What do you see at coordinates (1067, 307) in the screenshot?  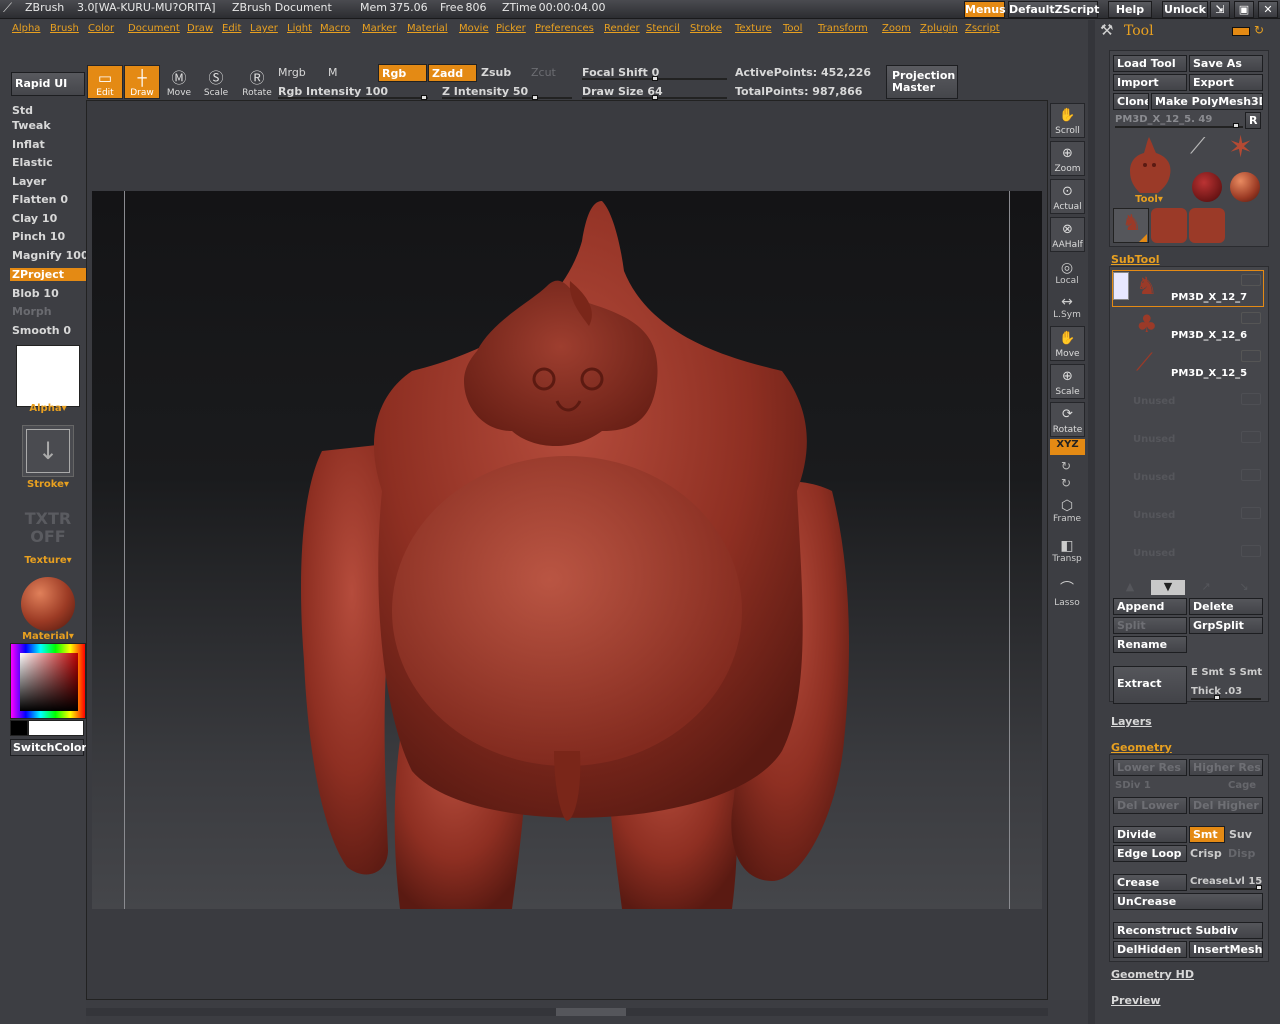 I see `lsym-button: ↔ L.Sym` at bounding box center [1067, 307].